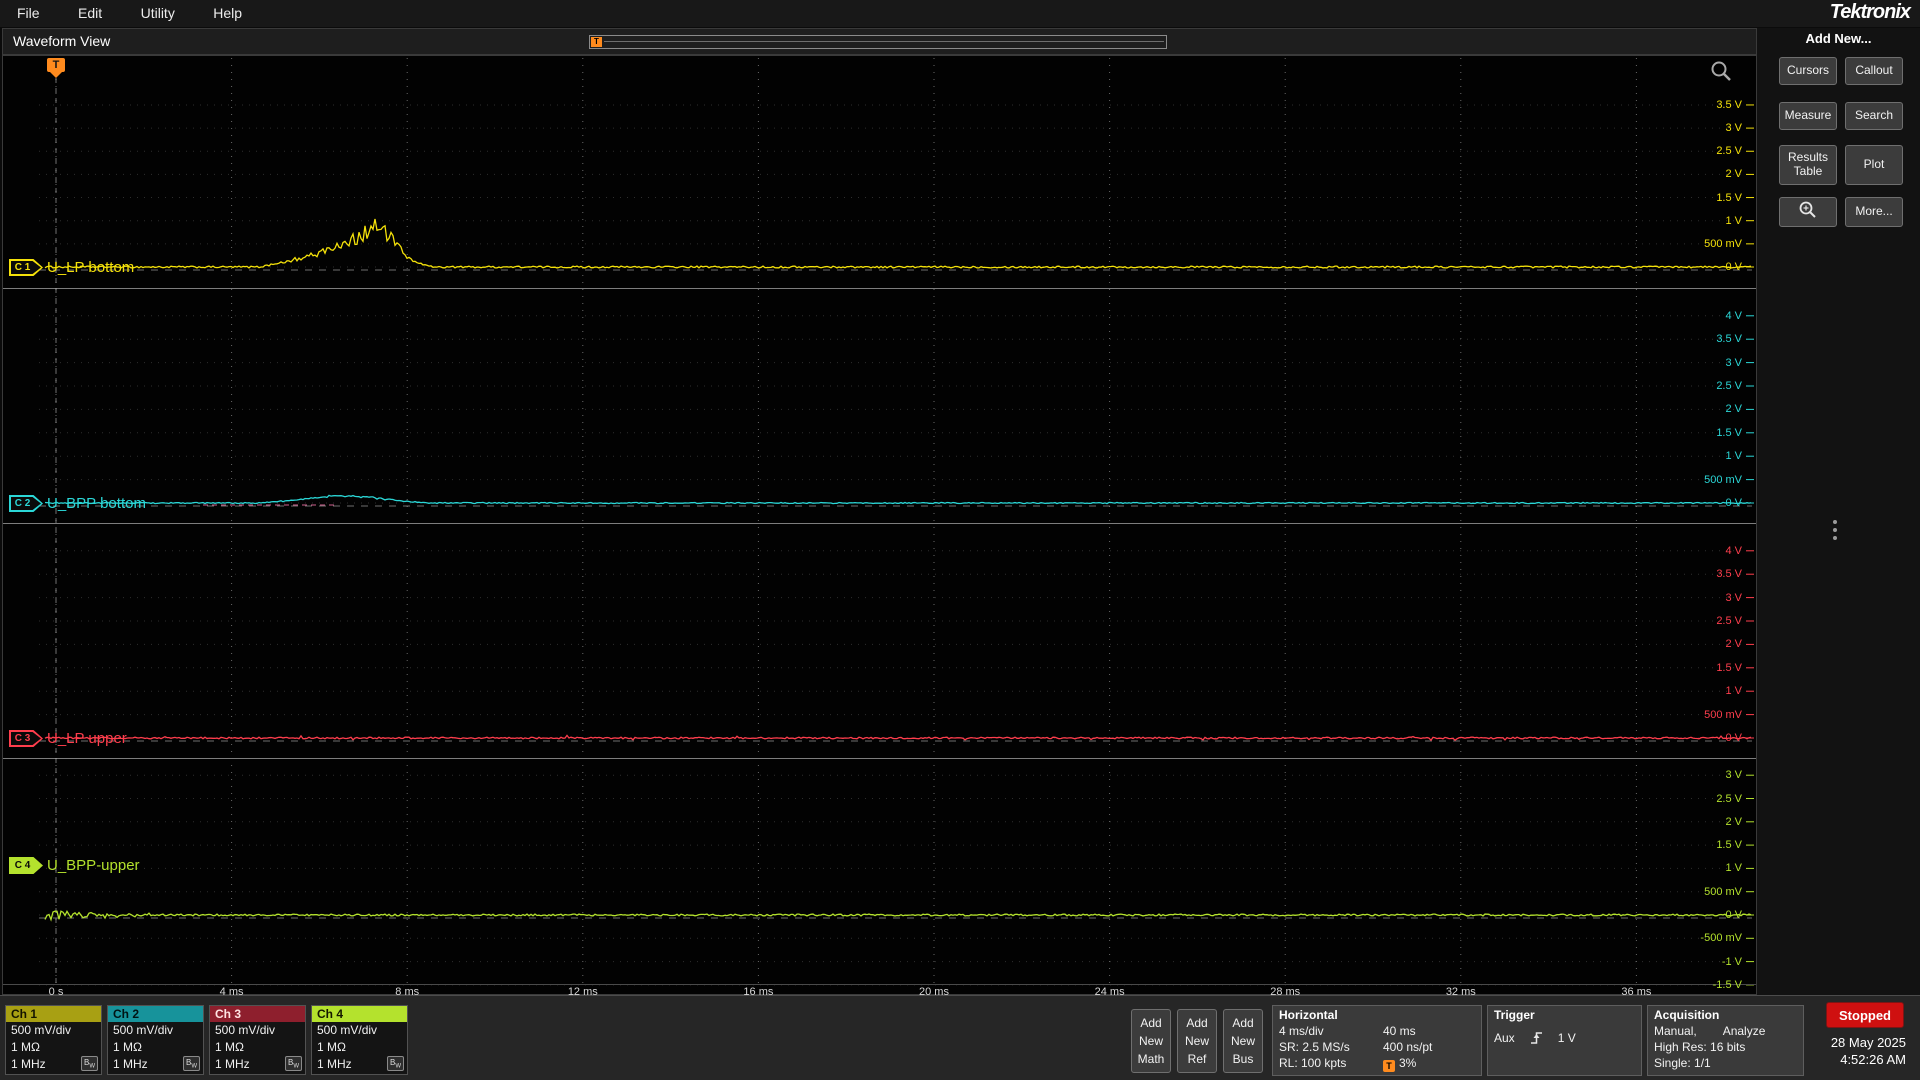  What do you see at coordinates (1408, 1047) in the screenshot?
I see `horizontal-sample-interval: 400 ns/pt` at bounding box center [1408, 1047].